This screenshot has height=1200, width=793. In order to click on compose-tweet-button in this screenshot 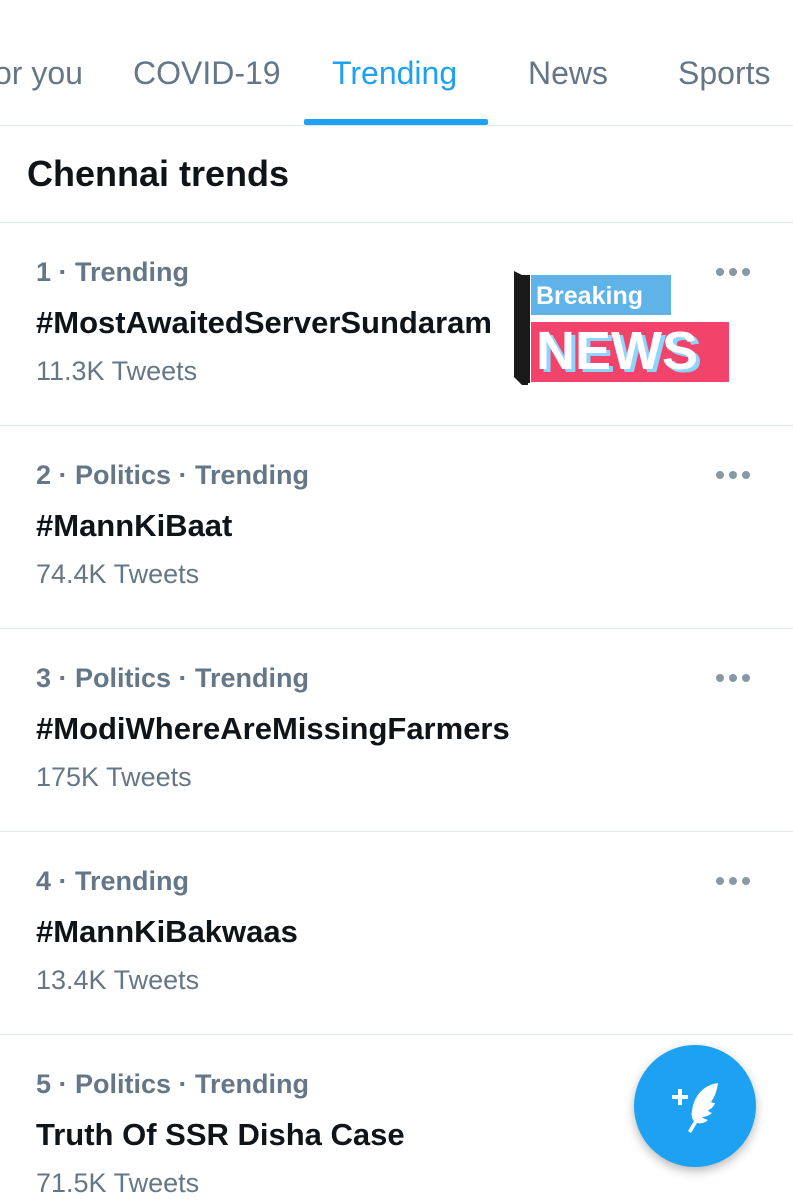, I will do `click(695, 1106)`.